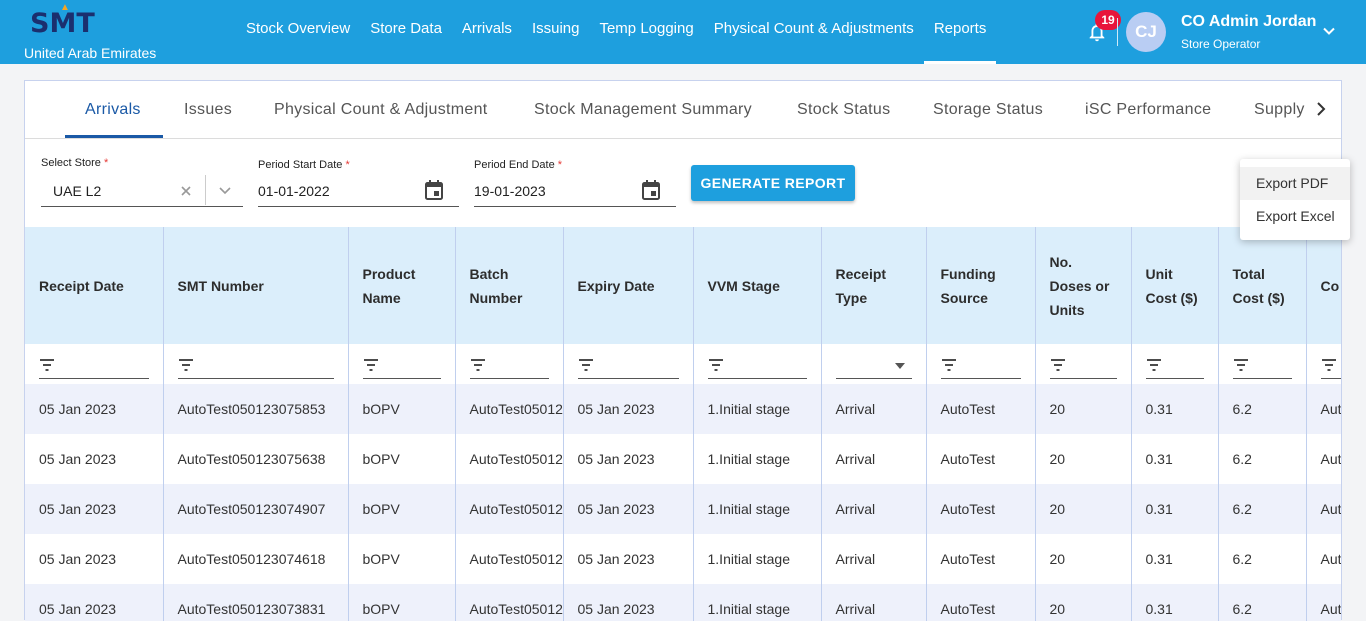  Describe the element at coordinates (1146, 32) in the screenshot. I see `avatar: CJ` at that location.